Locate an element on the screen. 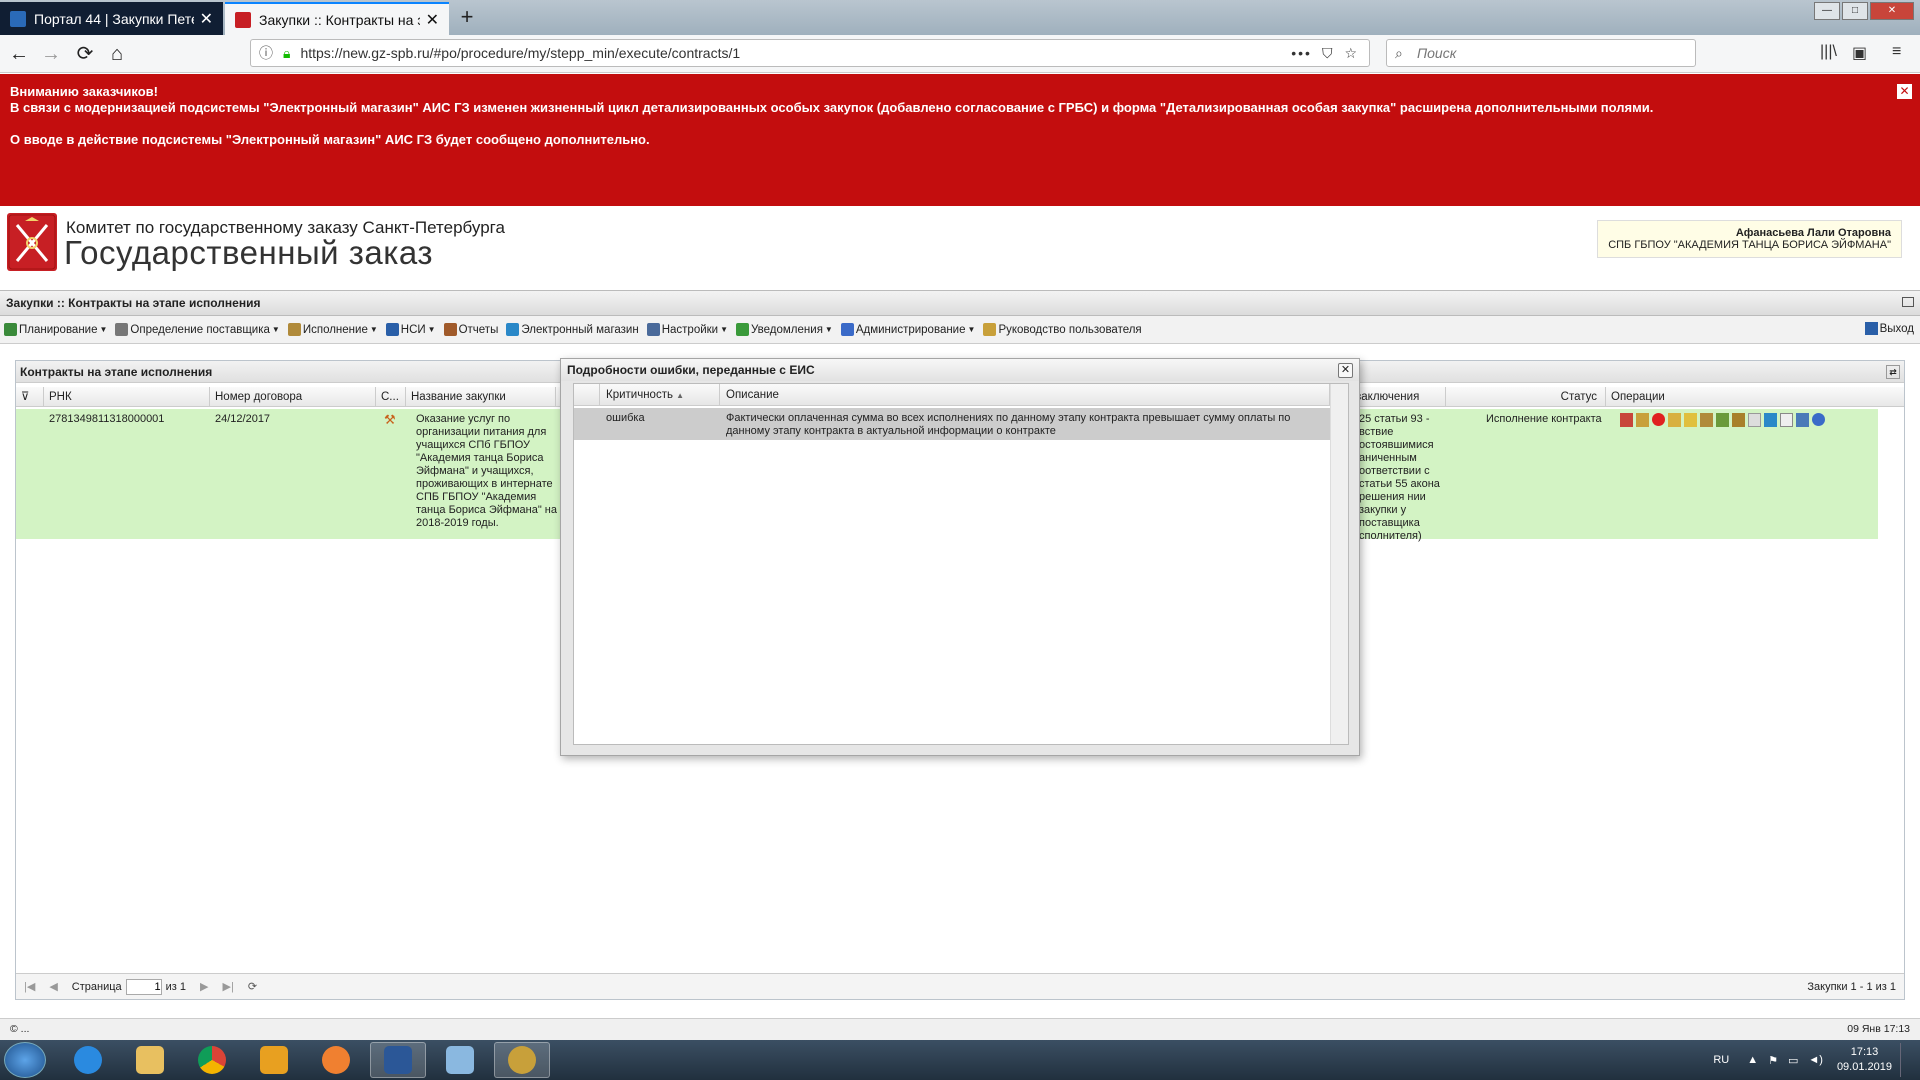 The image size is (1920, 1080). bookmark-star-icon: ☆ is located at coordinates (1351, 53).